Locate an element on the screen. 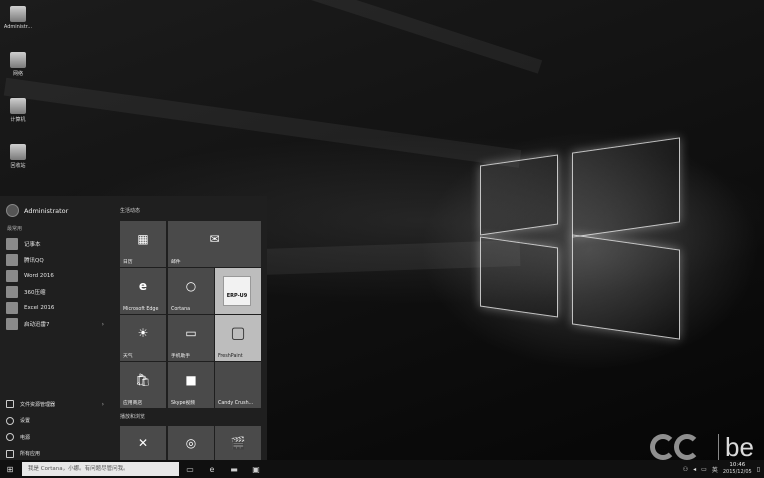  tile-mail: ✉ 邮件 is located at coordinates (214, 244).